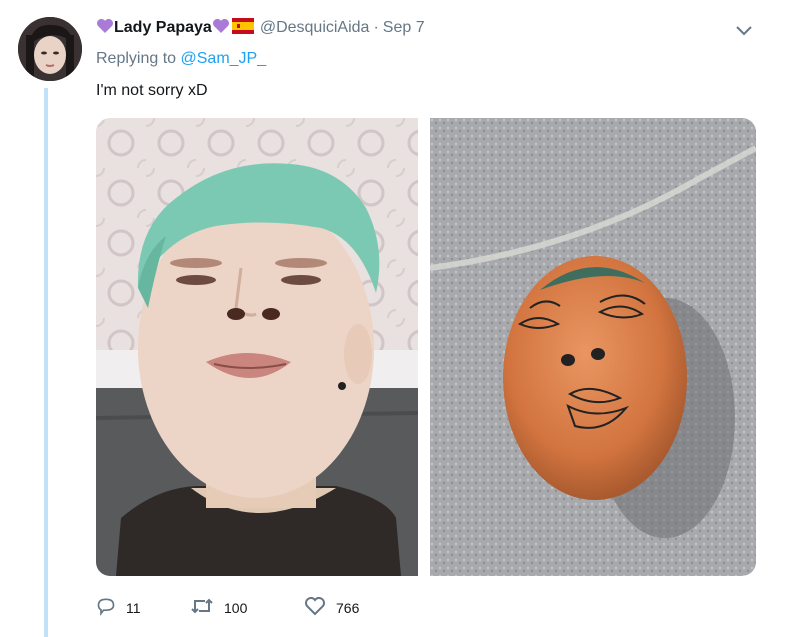 This screenshot has width=800, height=637. Describe the element at coordinates (163, 28) in the screenshot. I see `display-name: Lady Papaya` at that location.